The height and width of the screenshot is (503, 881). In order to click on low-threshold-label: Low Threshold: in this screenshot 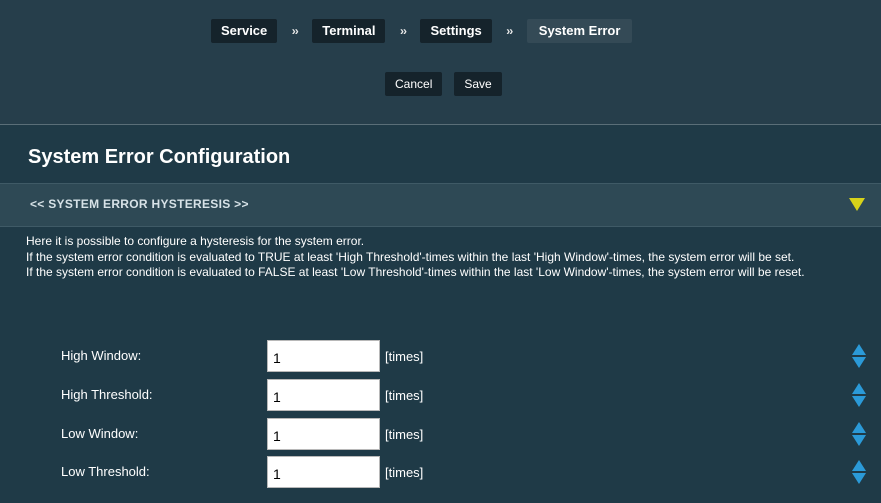, I will do `click(105, 471)`.